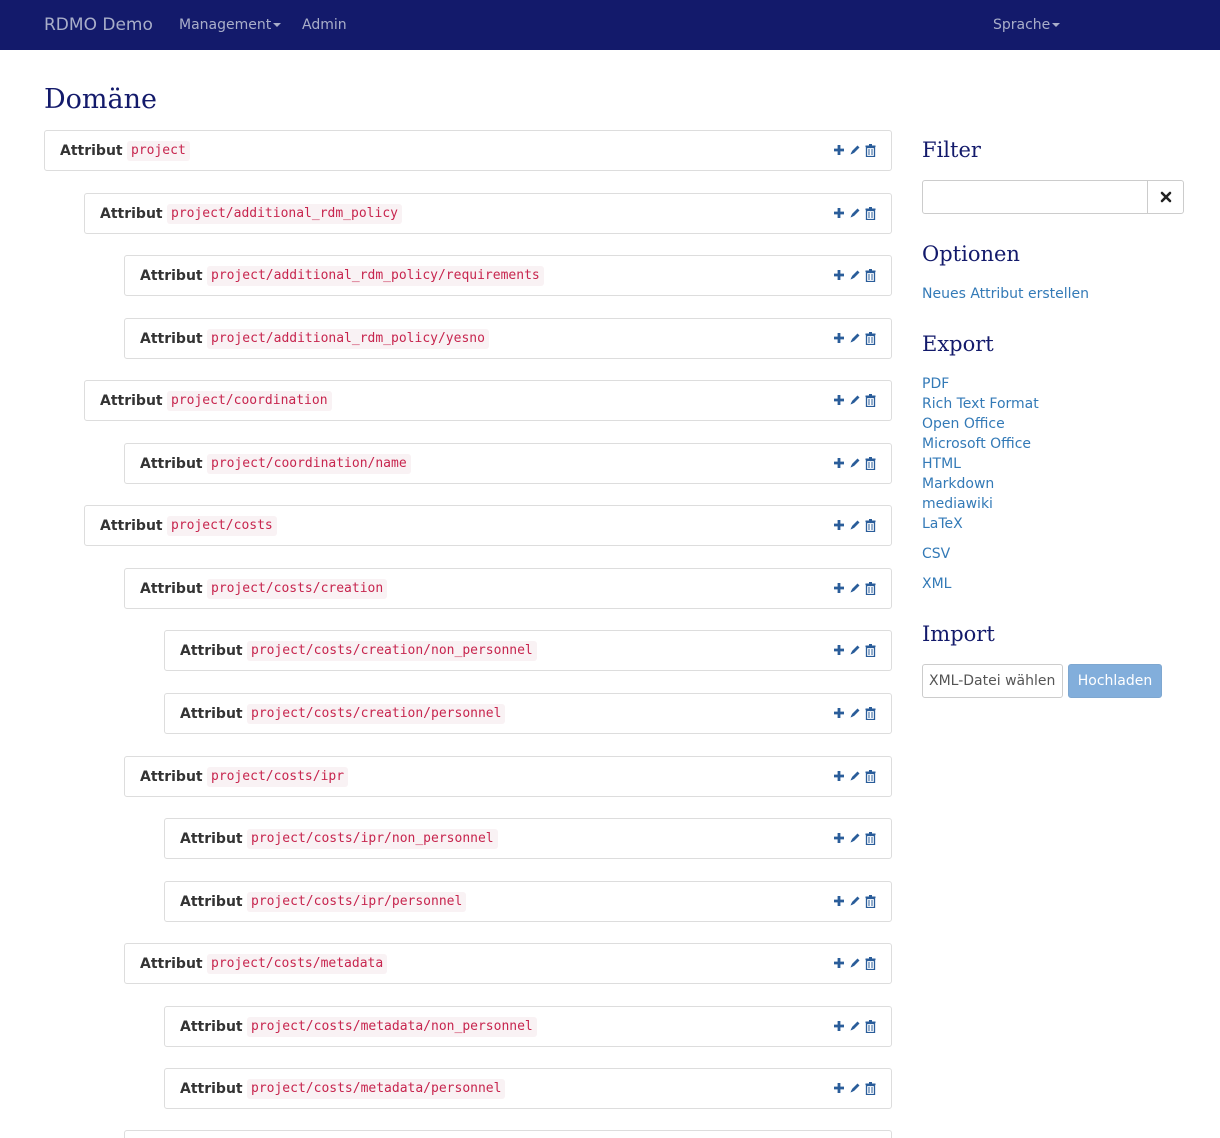 This screenshot has height=1138, width=1220. What do you see at coordinates (957, 504) in the screenshot?
I see `export-mediawiki-link: mediawiki` at bounding box center [957, 504].